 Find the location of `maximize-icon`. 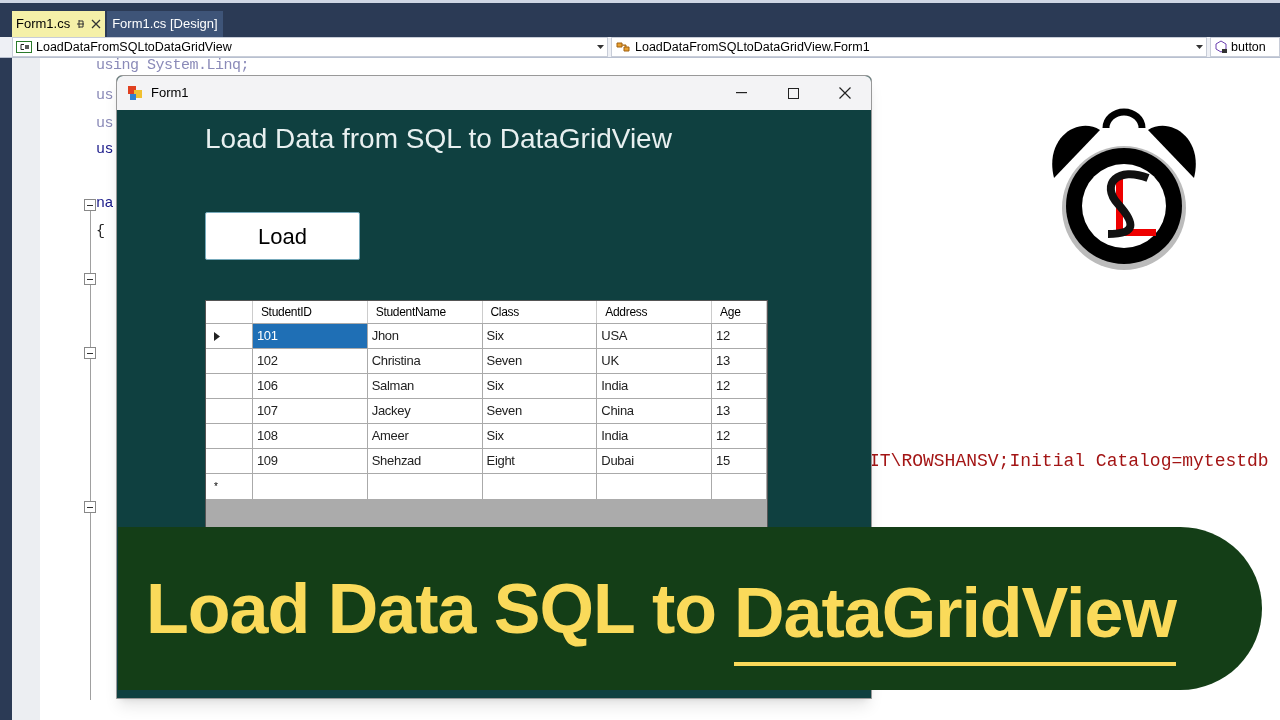

maximize-icon is located at coordinates (793, 93).